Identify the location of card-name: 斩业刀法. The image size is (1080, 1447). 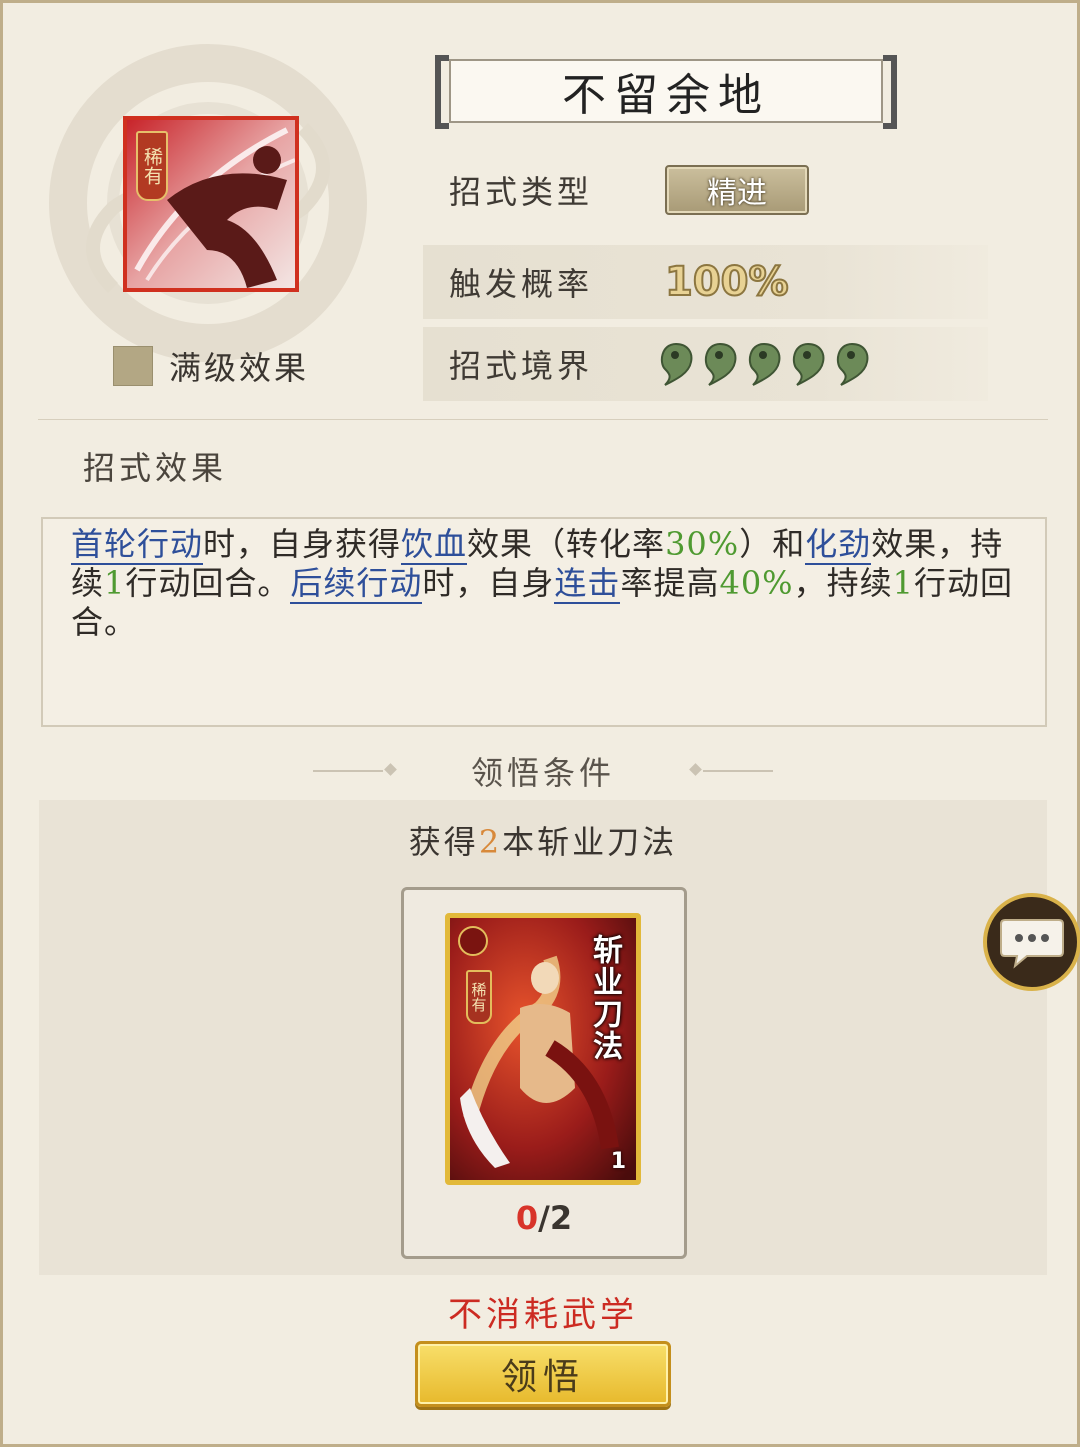
(604, 998).